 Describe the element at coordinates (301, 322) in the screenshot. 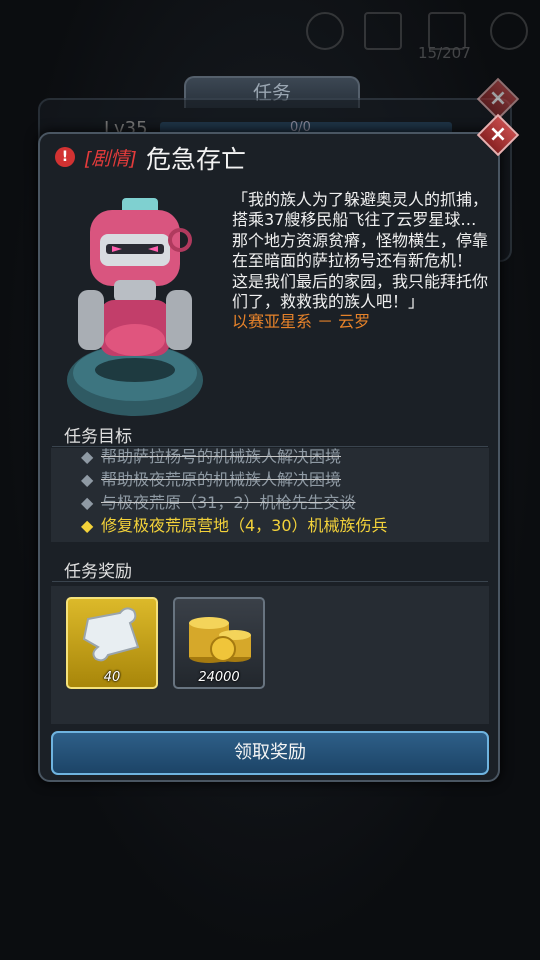

I see `story-signature: 以赛亚星系 － 云罗` at that location.